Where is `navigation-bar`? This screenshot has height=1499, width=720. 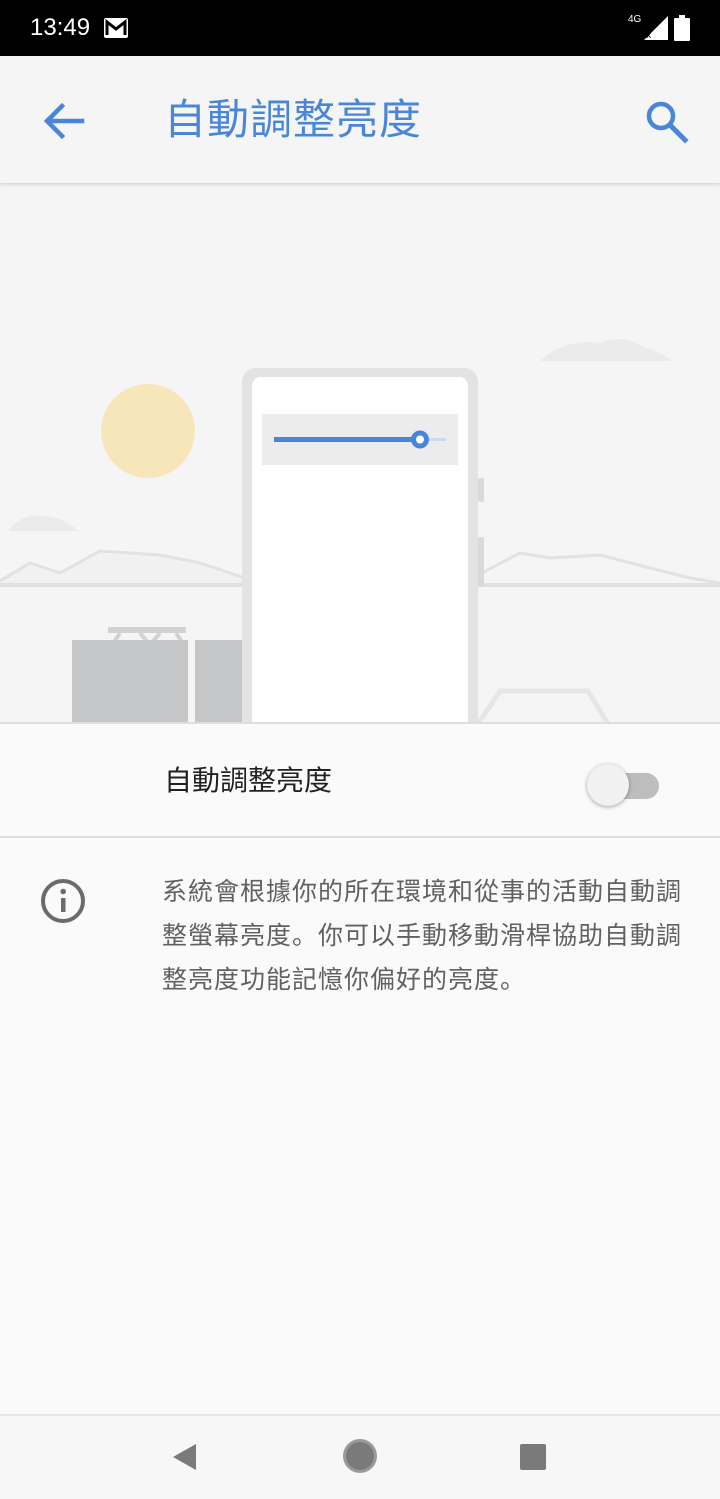 navigation-bar is located at coordinates (360, 1456).